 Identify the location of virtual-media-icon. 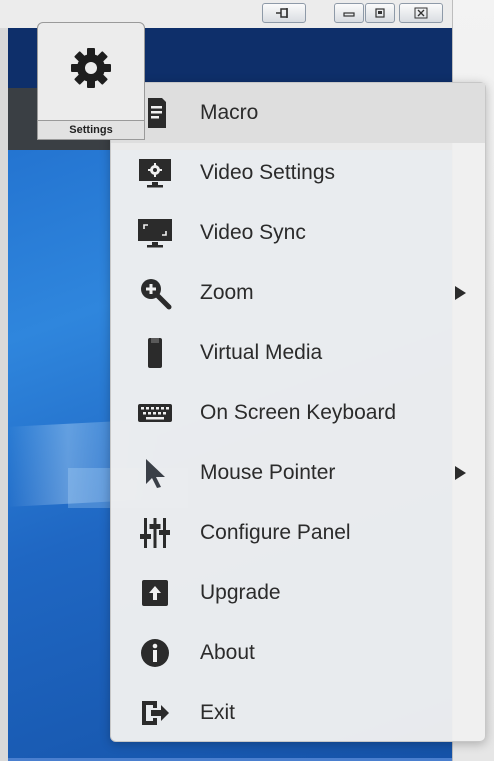
(155, 353).